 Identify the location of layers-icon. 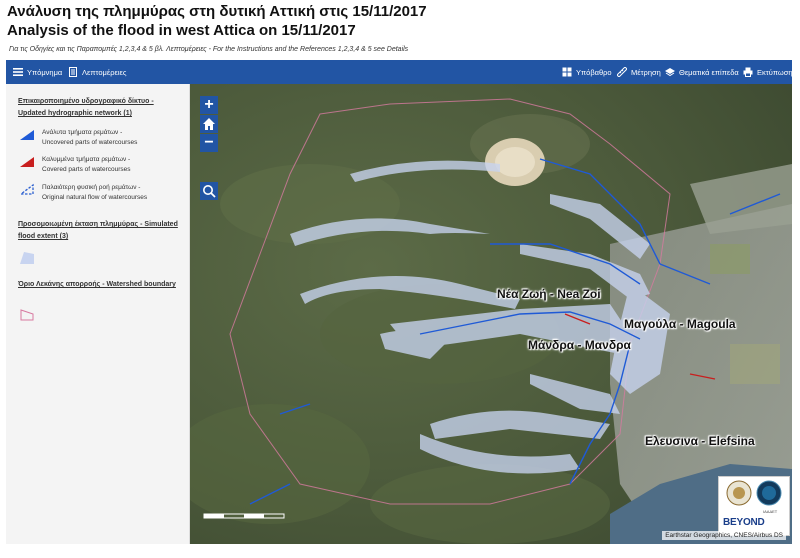
(670, 72).